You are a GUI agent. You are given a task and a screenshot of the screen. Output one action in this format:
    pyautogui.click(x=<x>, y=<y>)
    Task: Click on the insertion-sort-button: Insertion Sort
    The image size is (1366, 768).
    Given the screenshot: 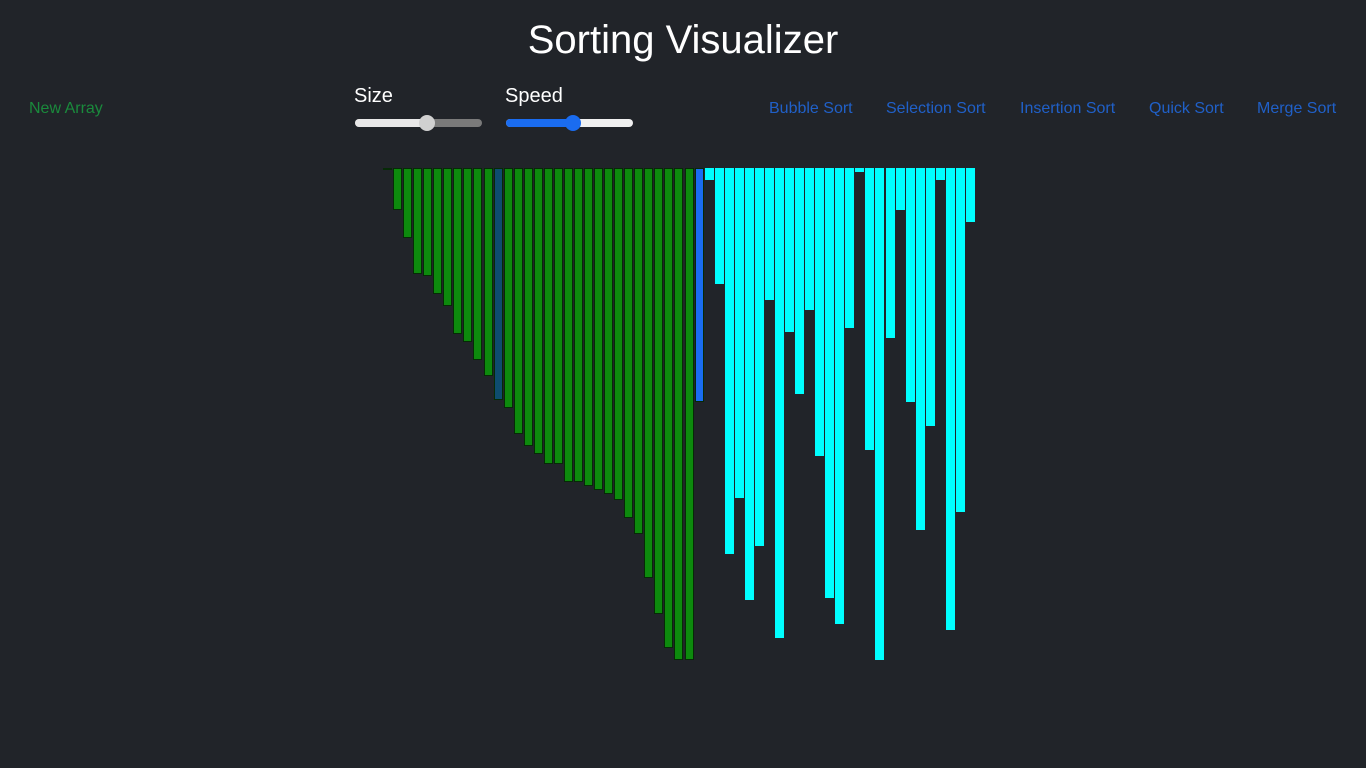 What is the action you would take?
    pyautogui.click(x=1067, y=109)
    